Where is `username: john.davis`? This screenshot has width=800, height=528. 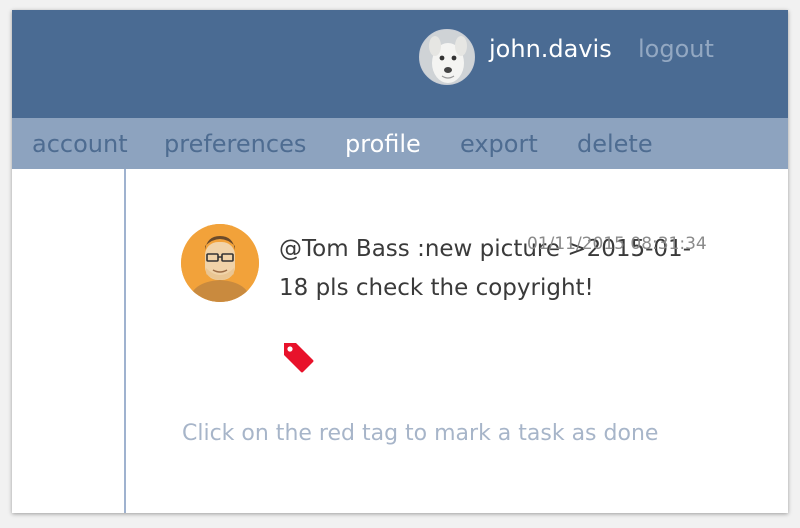
username: john.davis is located at coordinates (550, 49).